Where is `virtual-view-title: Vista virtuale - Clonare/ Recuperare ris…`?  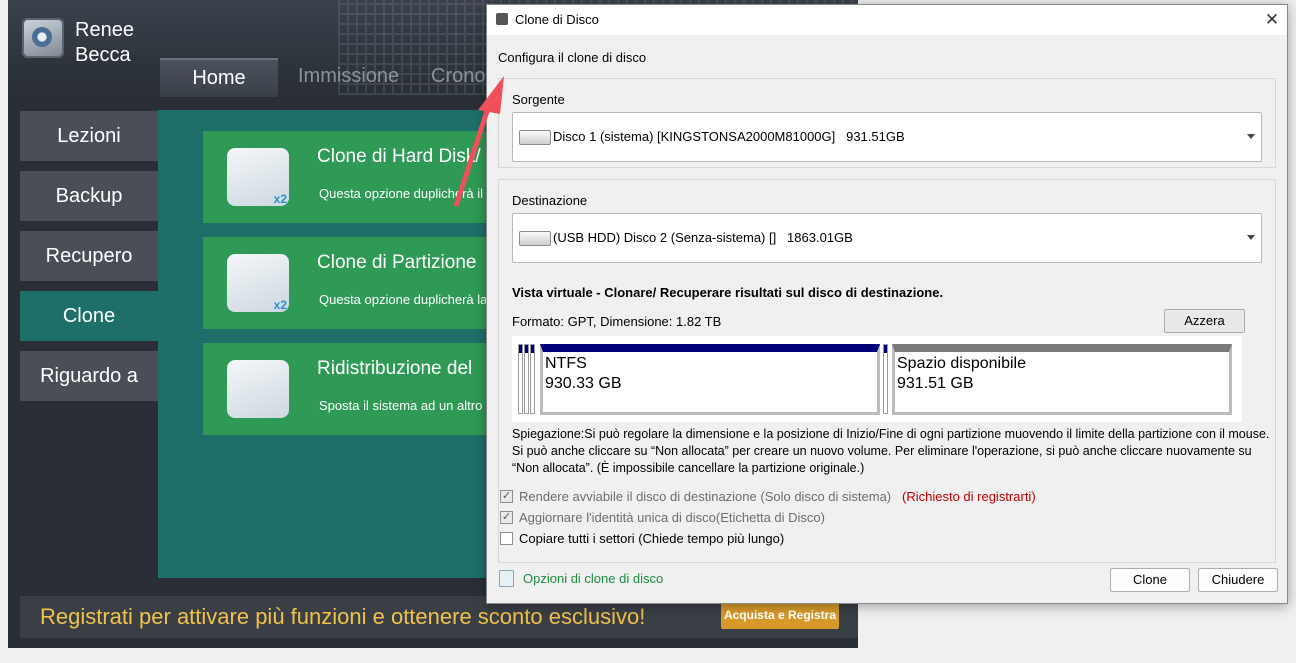
virtual-view-title: Vista virtuale - Clonare/ Recuperare ris… is located at coordinates (728, 292).